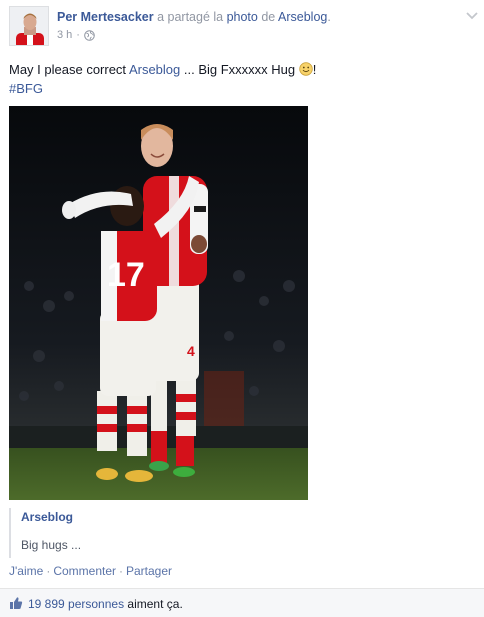 Image resolution: width=484 pixels, height=617 pixels. Describe the element at coordinates (154, 69) in the screenshot. I see `message-mention-link: Arseblog` at that location.